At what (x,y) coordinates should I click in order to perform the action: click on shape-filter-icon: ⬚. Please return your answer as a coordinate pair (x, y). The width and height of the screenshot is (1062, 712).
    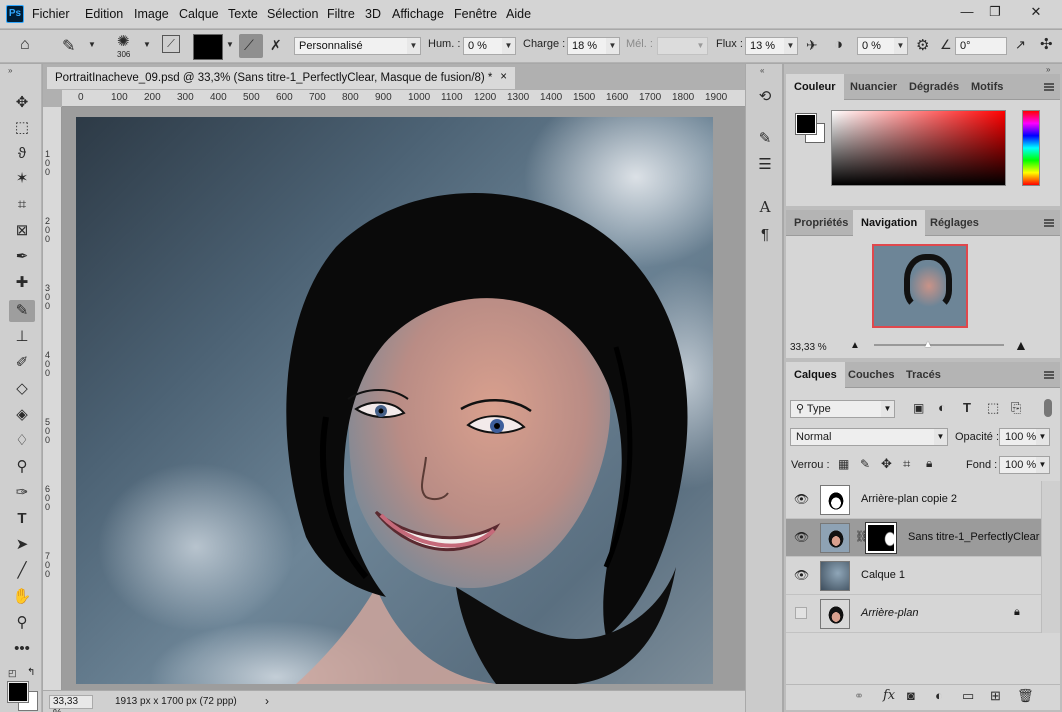
    Looking at the image, I should click on (993, 408).